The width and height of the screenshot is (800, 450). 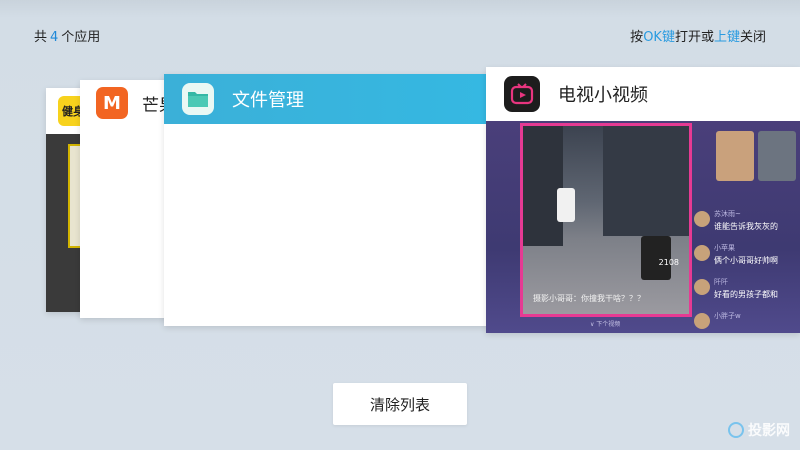 I want to click on clear-list-button: 清除列表, so click(x=400, y=404).